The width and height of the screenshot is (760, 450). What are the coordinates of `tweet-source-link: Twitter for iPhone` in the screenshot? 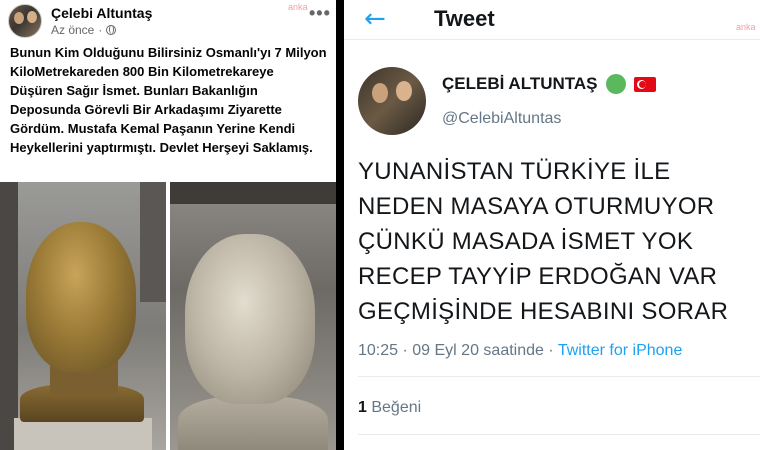 It's located at (620, 350).